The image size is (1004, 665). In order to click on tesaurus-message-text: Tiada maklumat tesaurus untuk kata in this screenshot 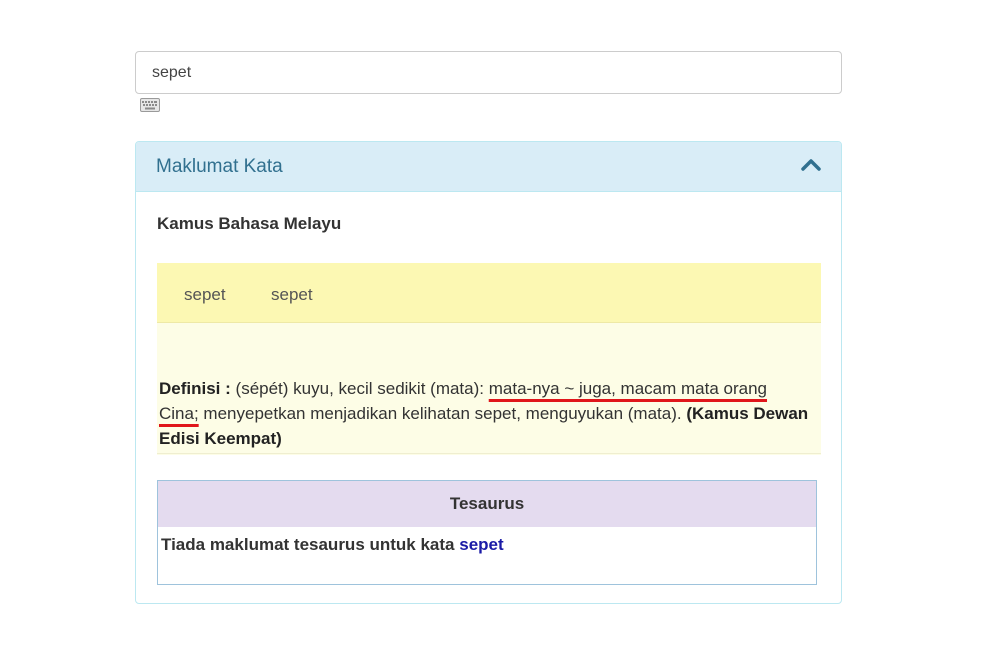, I will do `click(308, 544)`.